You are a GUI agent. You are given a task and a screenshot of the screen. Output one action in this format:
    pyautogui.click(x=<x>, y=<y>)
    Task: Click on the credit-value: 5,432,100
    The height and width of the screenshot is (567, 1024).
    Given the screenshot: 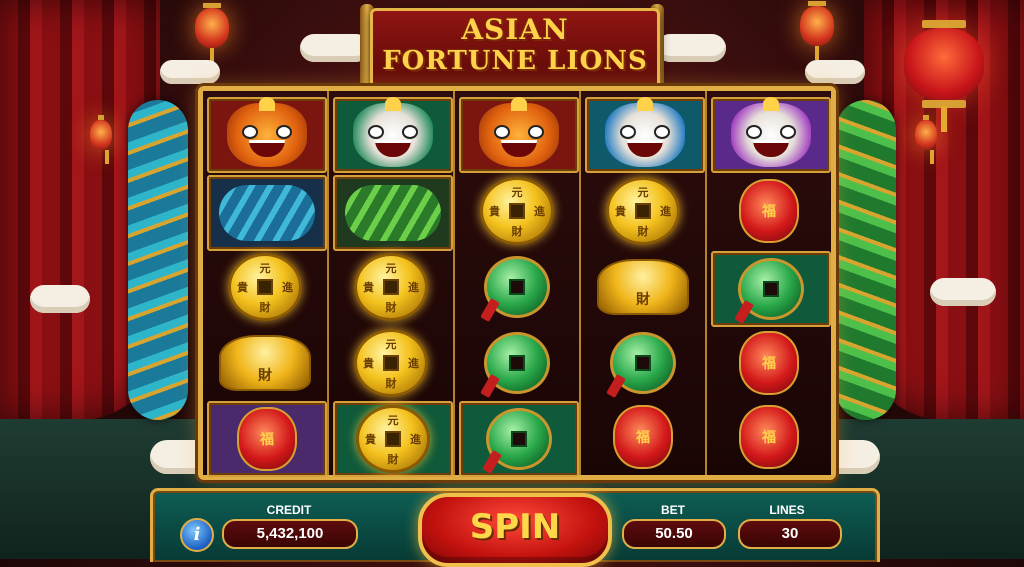 What is the action you would take?
    pyautogui.click(x=290, y=534)
    